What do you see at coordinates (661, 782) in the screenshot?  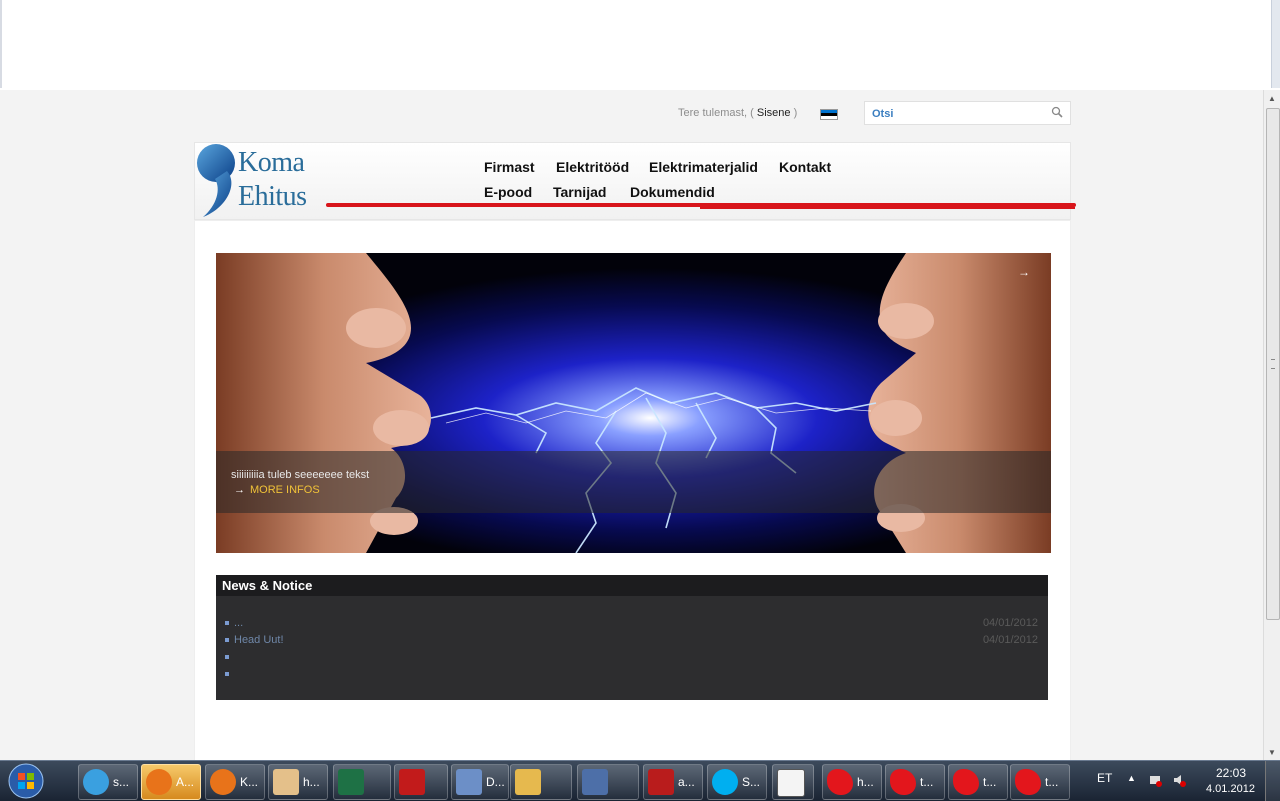 I see `filezilla-icon` at bounding box center [661, 782].